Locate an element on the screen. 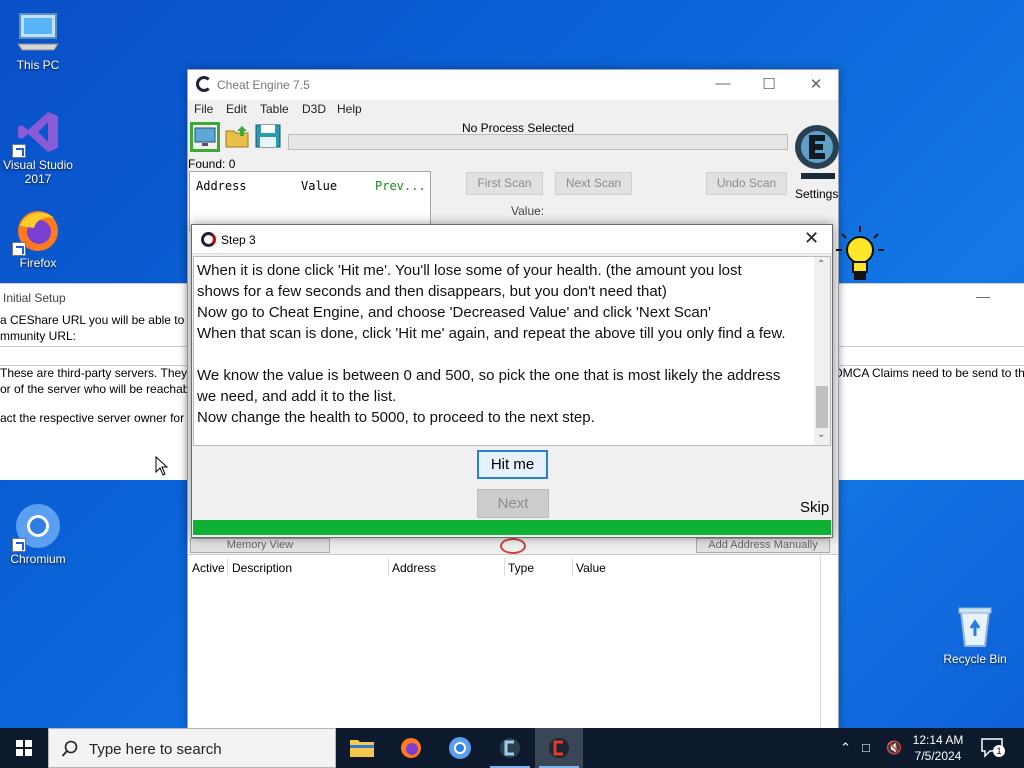  stop-icon is located at coordinates (513, 546).